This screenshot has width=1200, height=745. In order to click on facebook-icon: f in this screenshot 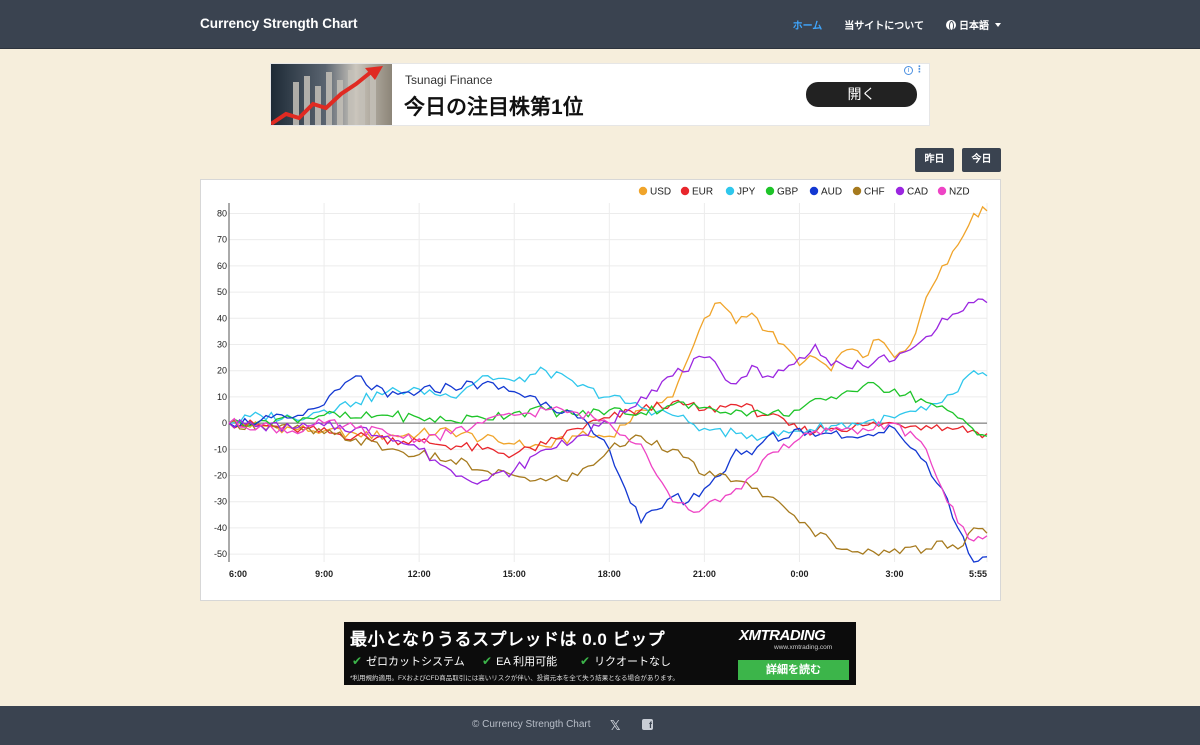, I will do `click(647, 724)`.